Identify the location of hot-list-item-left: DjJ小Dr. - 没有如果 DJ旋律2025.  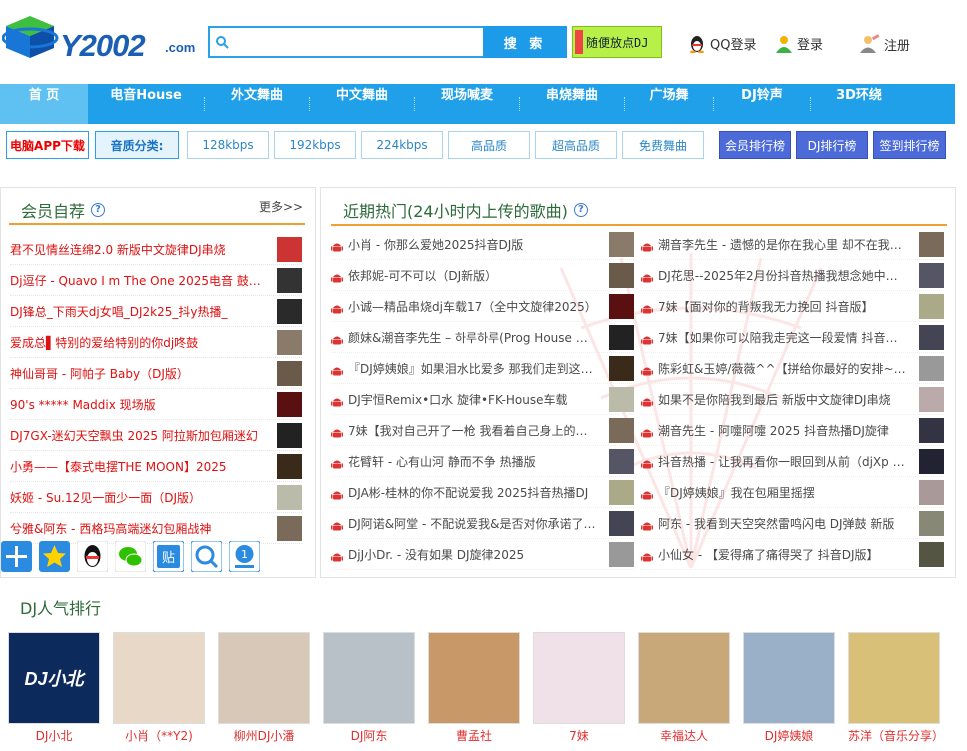
(482, 554).